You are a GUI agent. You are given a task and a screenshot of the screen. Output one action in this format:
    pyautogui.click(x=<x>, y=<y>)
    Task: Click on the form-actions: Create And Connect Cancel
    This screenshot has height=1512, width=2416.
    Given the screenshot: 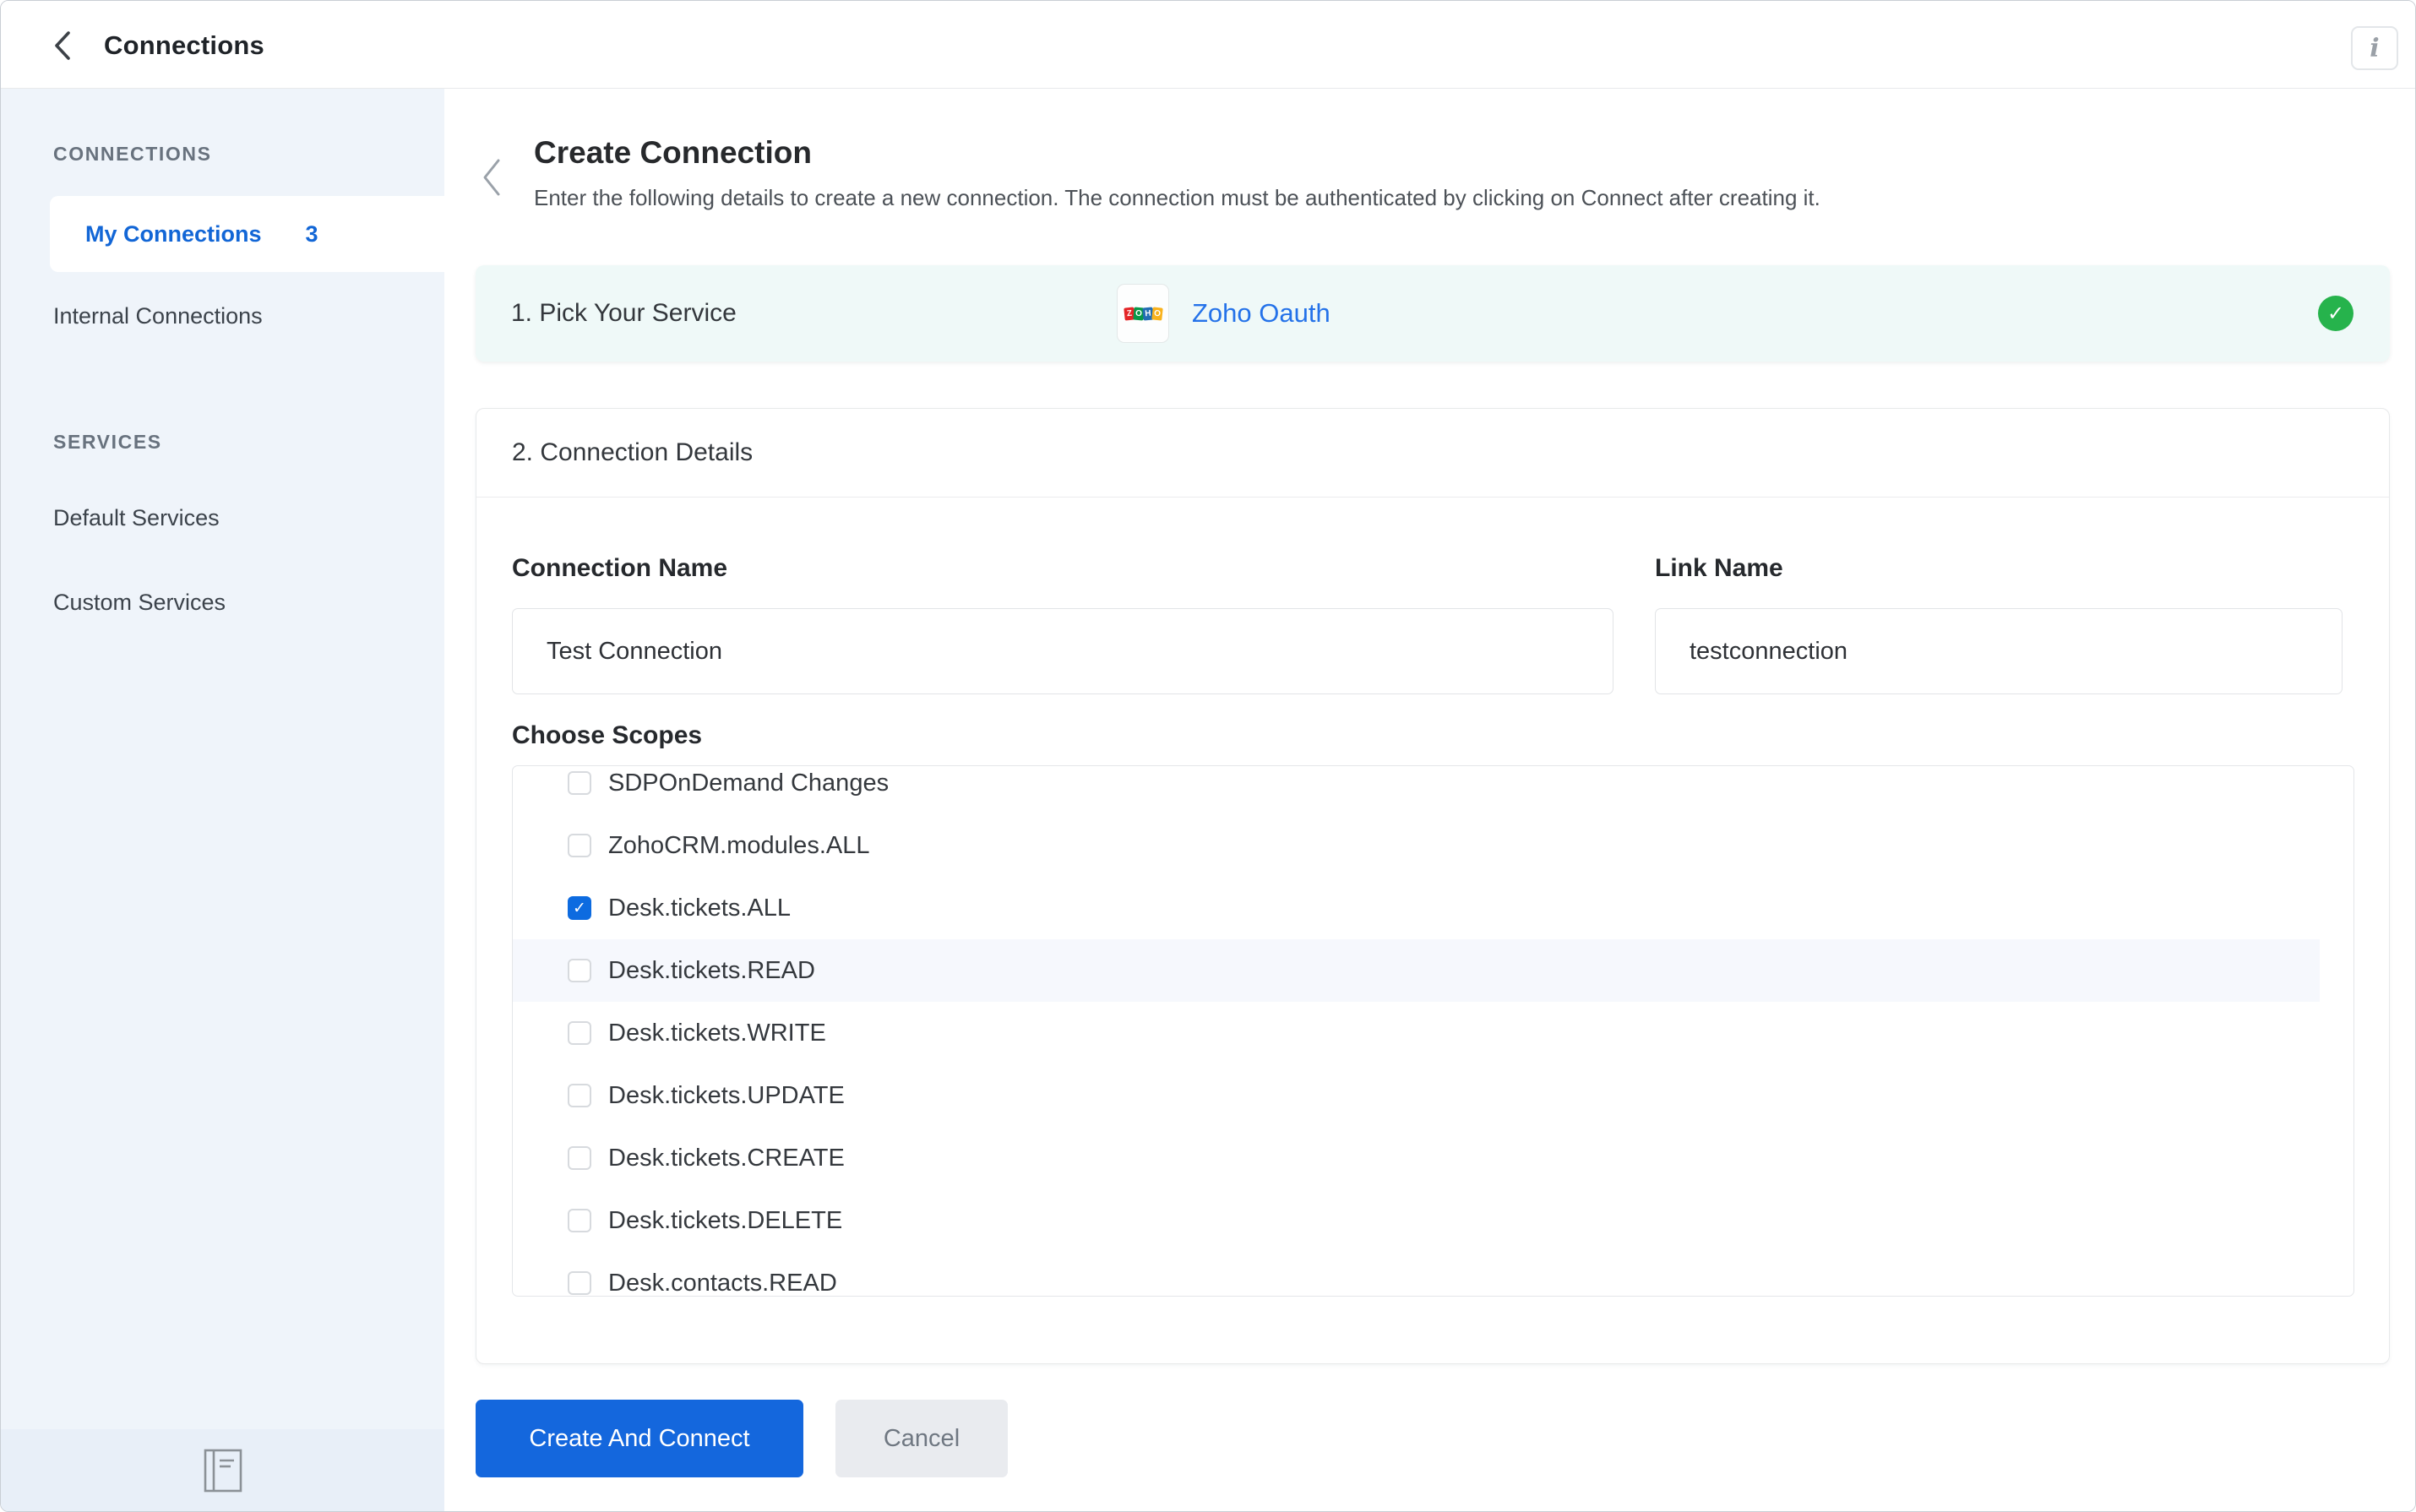 What is the action you would take?
    pyautogui.click(x=742, y=1439)
    